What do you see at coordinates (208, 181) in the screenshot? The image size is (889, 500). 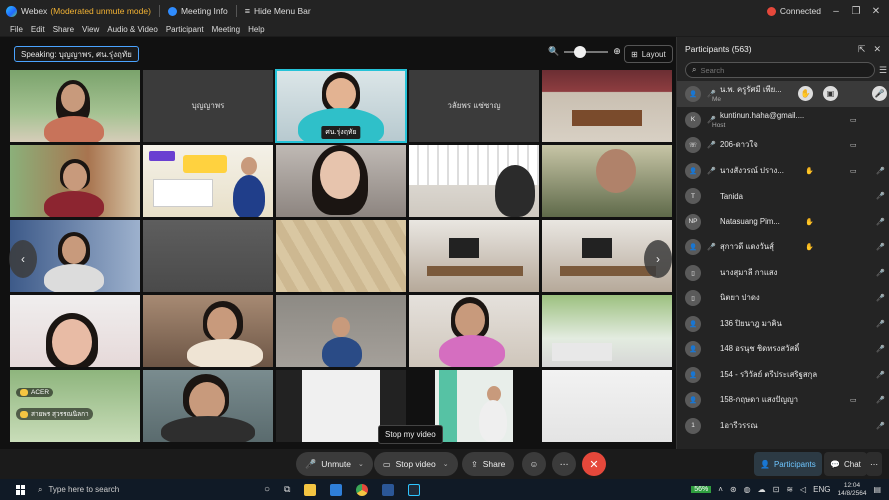 I see `video-tile-shared-slide` at bounding box center [208, 181].